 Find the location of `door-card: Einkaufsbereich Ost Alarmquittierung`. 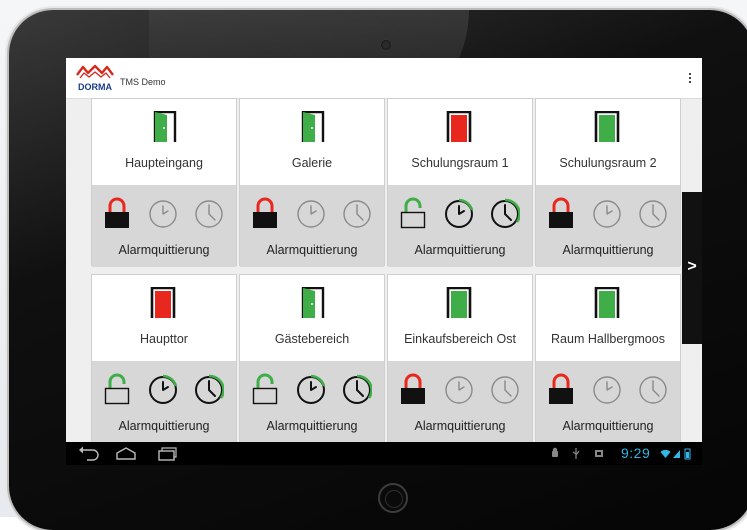

door-card: Einkaufsbereich Ost Alarmquittierung is located at coordinates (460, 358).